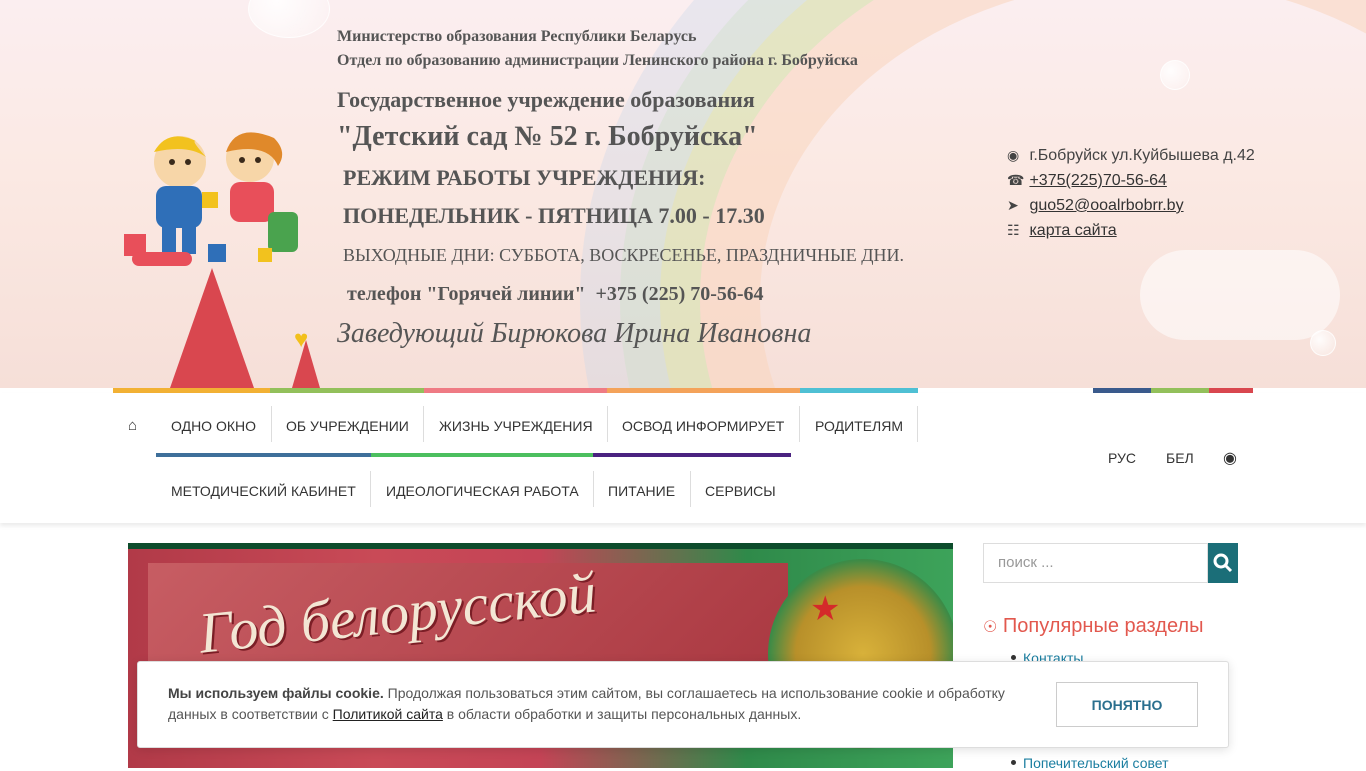 The image size is (1366, 771). What do you see at coordinates (1106, 205) in the screenshot?
I see `email-link: guo52@ooalrbobrr.by` at bounding box center [1106, 205].